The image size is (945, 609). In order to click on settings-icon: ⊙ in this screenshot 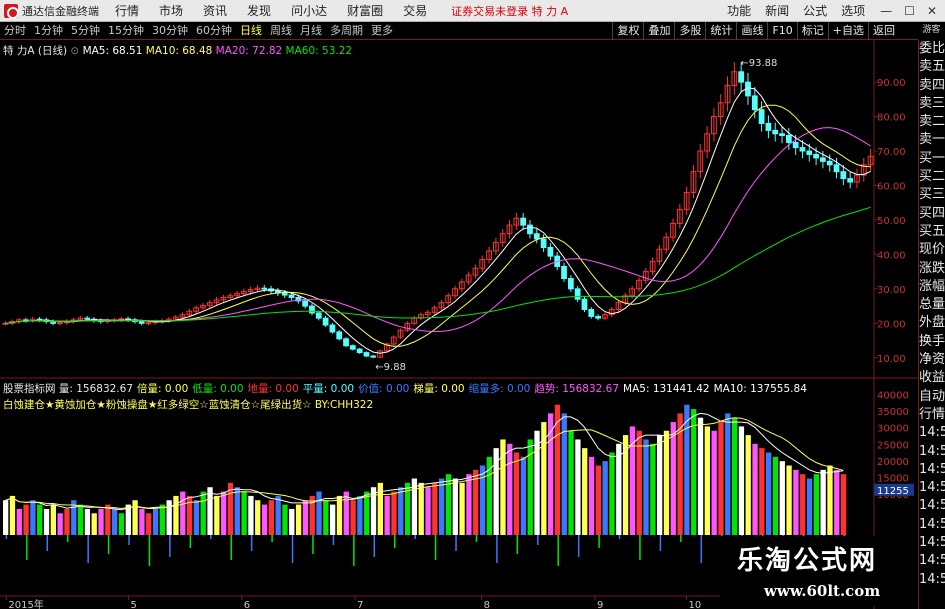, I will do `click(74, 51)`.